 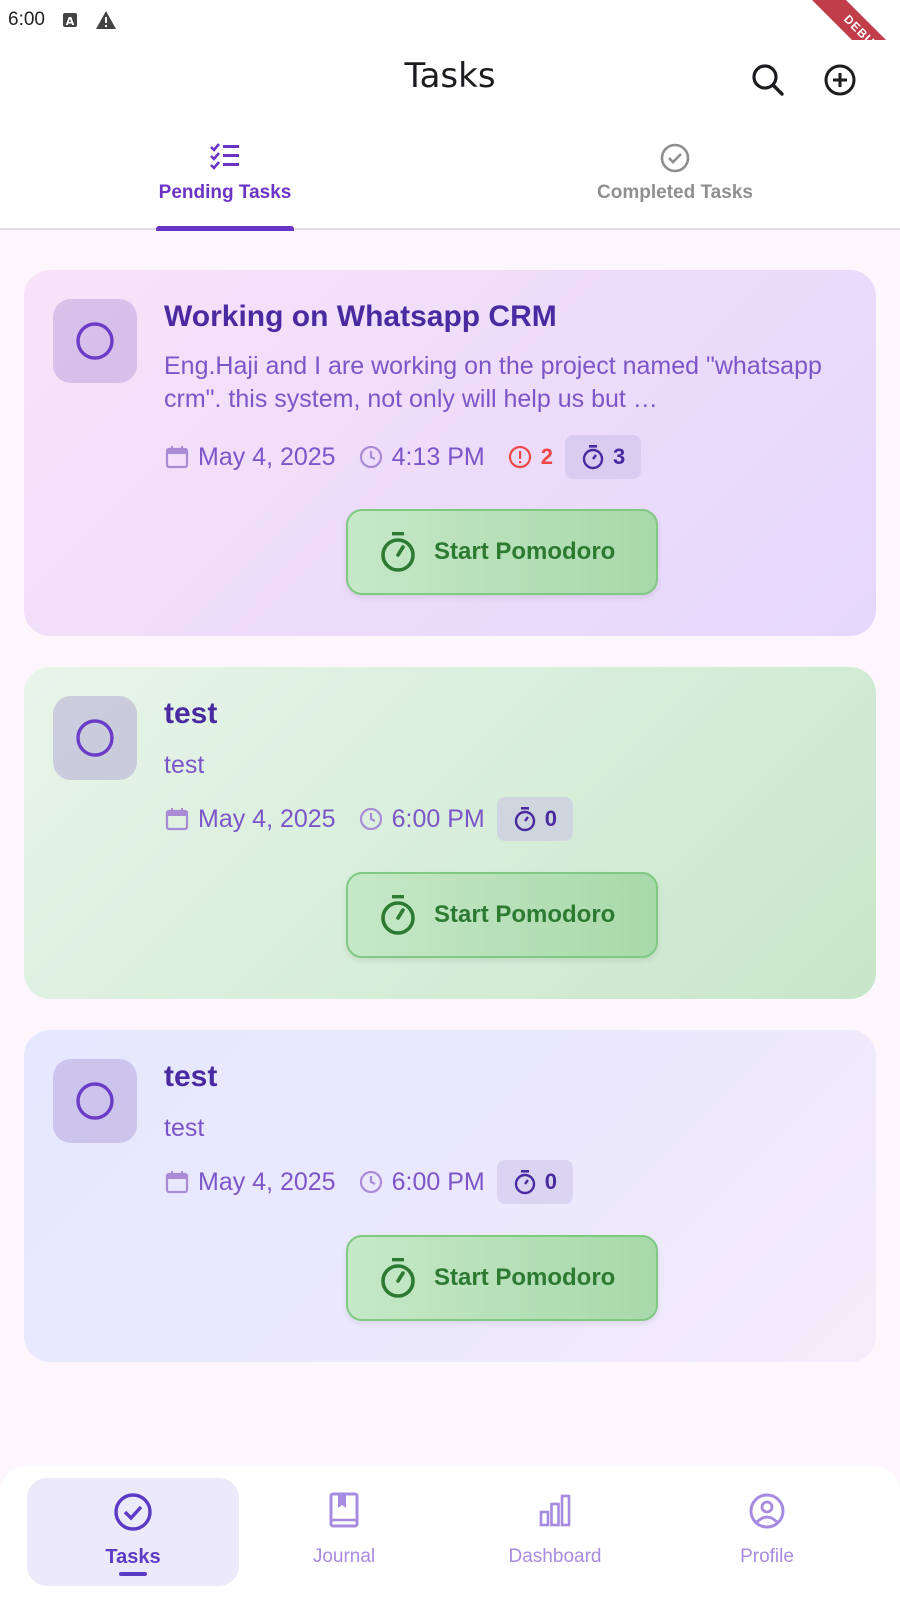 What do you see at coordinates (344, 1510) in the screenshot?
I see `book-icon` at bounding box center [344, 1510].